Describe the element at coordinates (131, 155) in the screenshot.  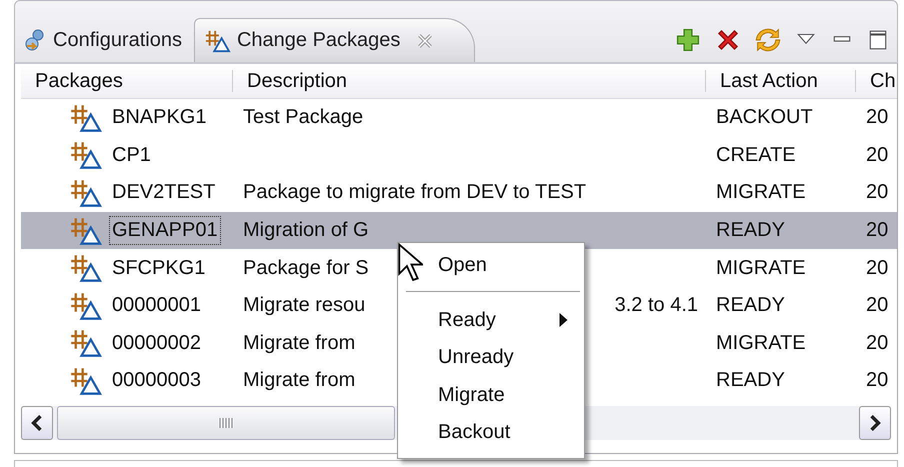
I see `package-name: CP1` at that location.